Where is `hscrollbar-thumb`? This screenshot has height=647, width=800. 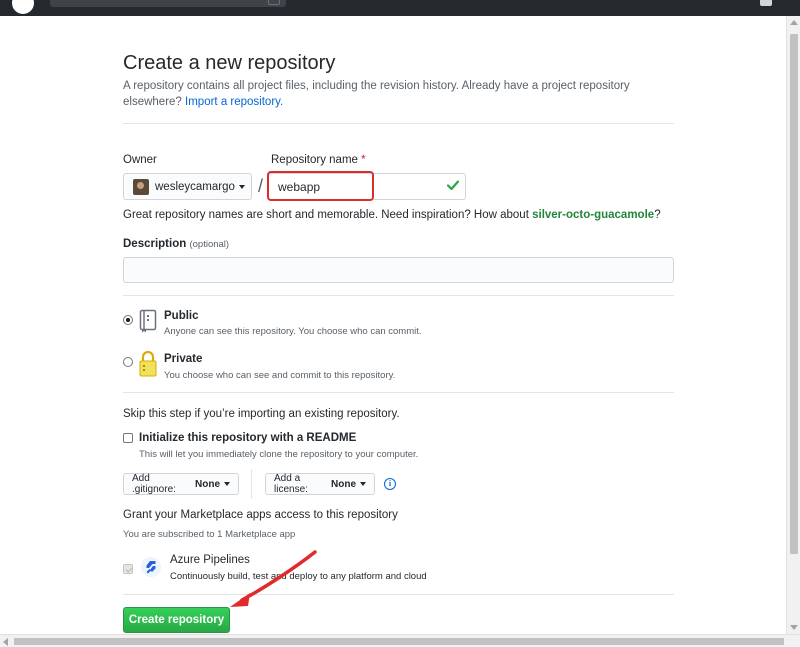
hscrollbar-thumb is located at coordinates (399, 641).